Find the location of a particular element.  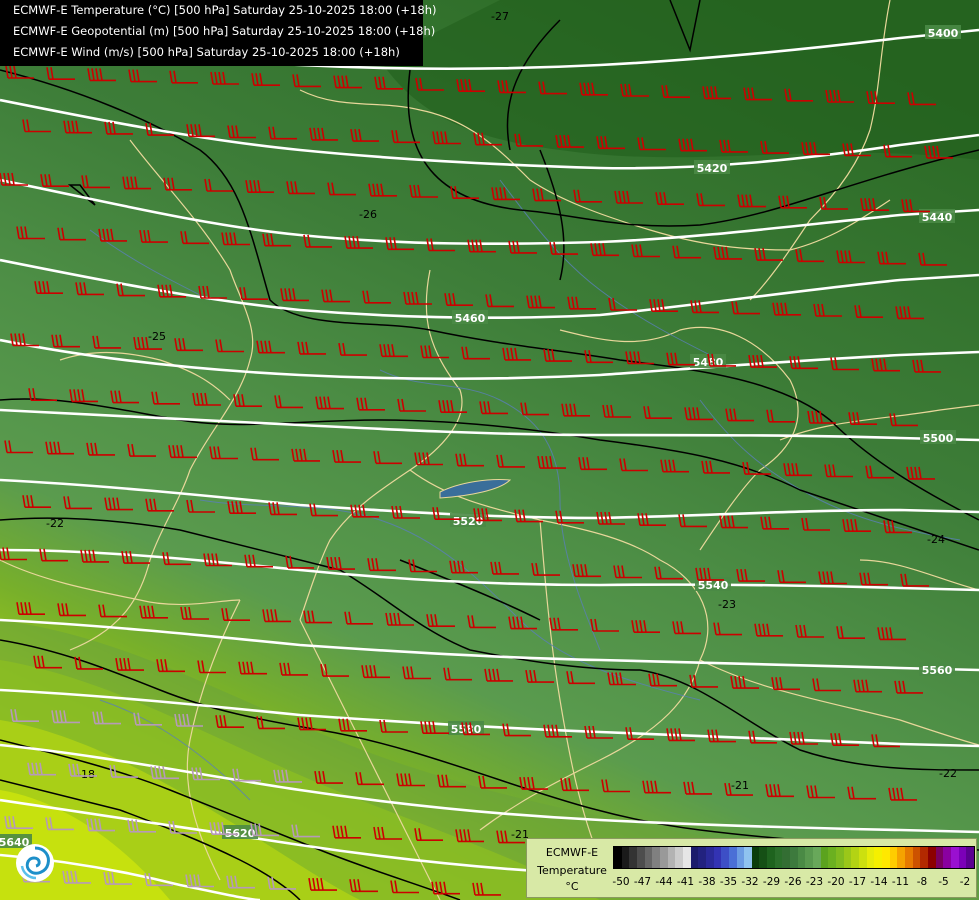

legend-tick-label: -20 is located at coordinates (836, 882).